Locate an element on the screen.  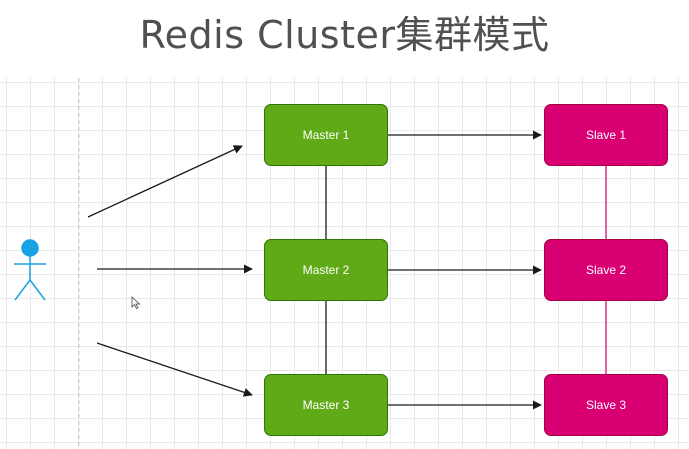
master-node-1: Master 1 is located at coordinates (326, 135).